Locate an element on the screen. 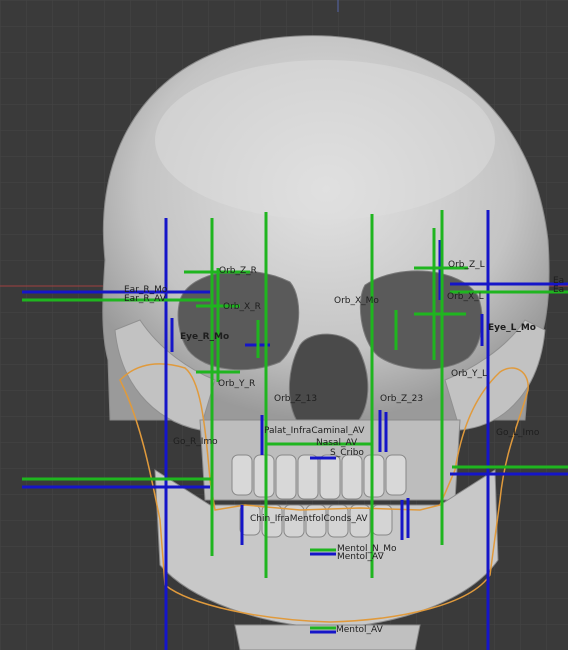 Image resolution: width=568 pixels, height=650 pixels. label-orb-x-mo: Orb_X_Mo is located at coordinates (356, 301).